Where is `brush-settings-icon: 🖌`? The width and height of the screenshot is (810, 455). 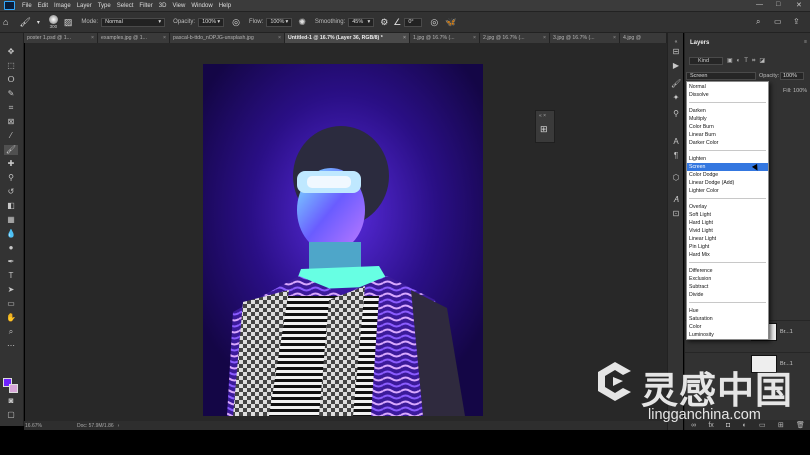
brush-settings-icon: 🖌 is located at coordinates (676, 84).